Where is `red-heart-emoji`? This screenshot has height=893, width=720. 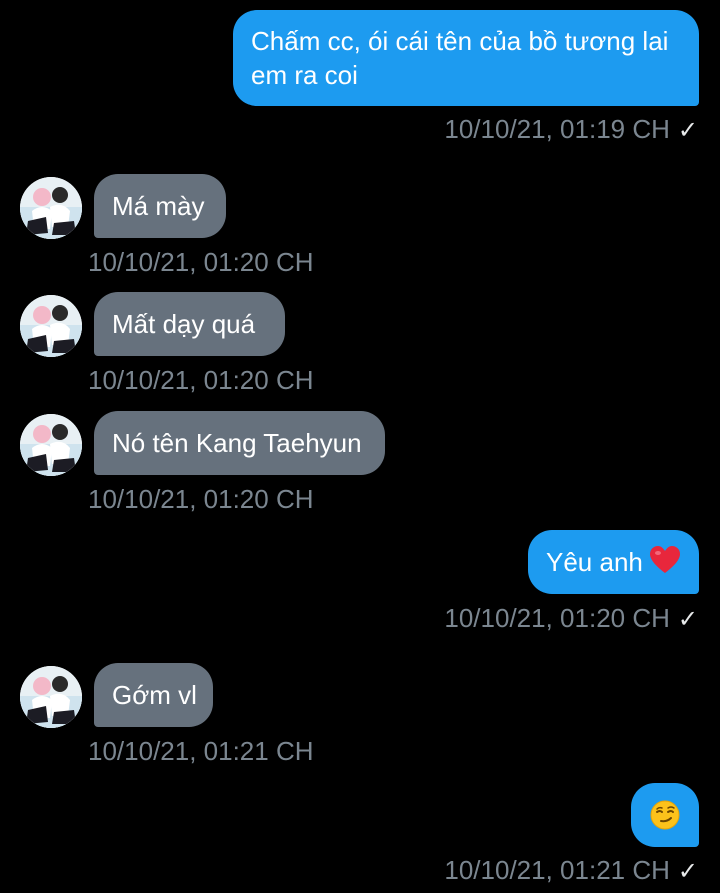 red-heart-emoji is located at coordinates (665, 564).